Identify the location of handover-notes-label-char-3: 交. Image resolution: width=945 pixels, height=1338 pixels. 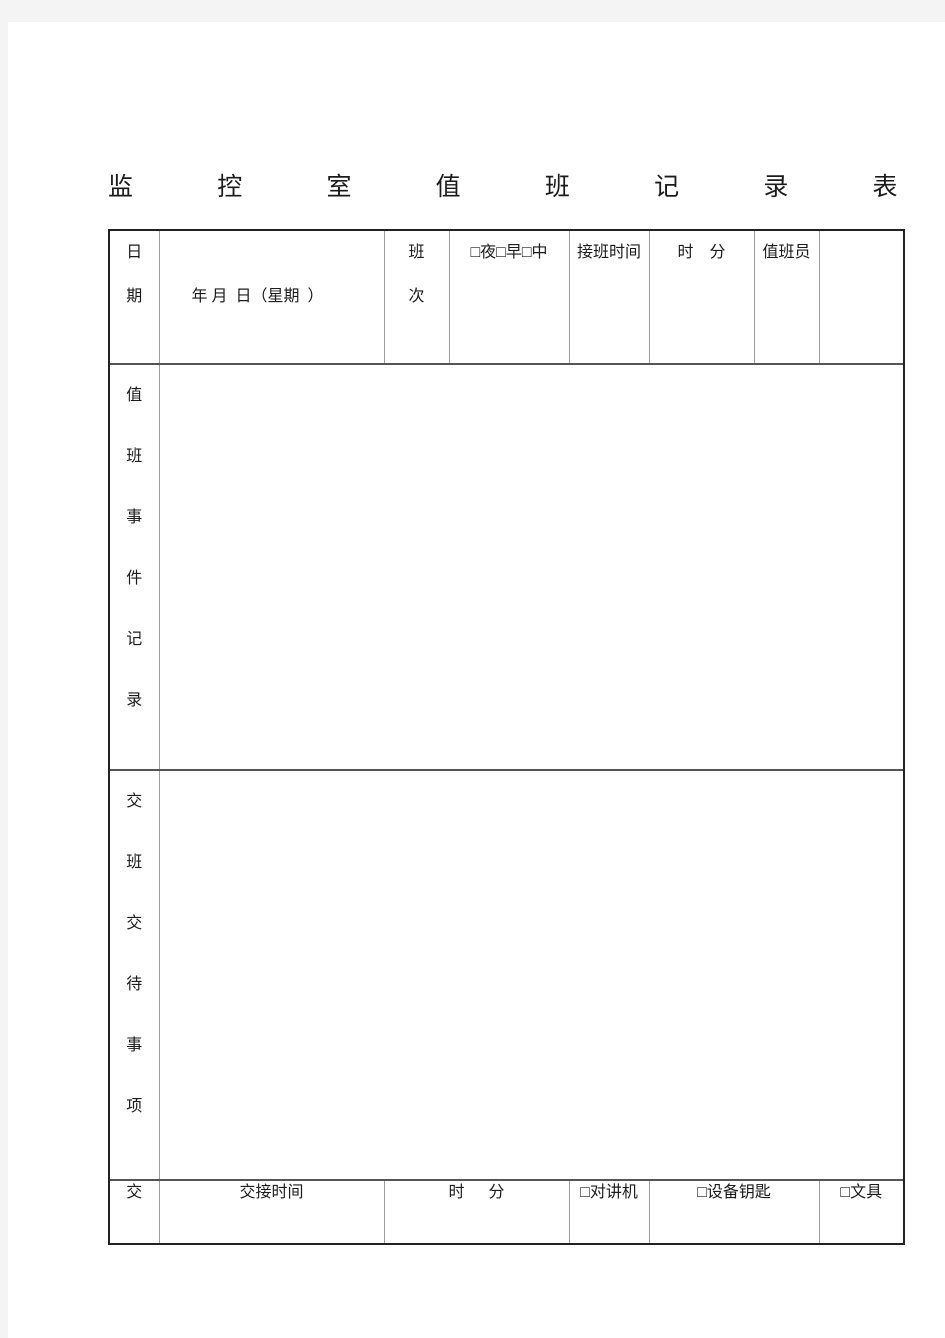
(134, 923).